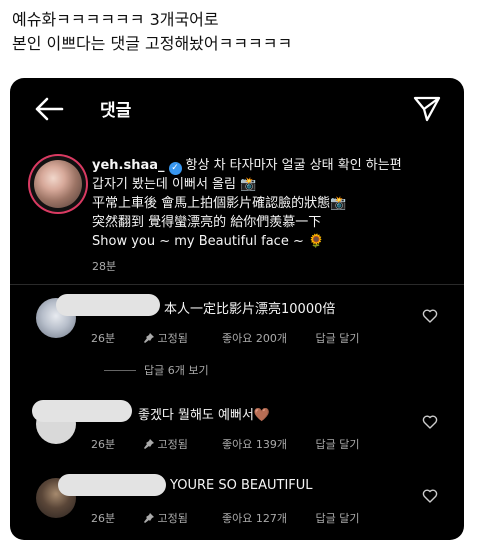  What do you see at coordinates (237, 326) in the screenshot?
I see `reply-item: 本人一定比影片漂亮10000倍 26분 고정됨 좋아요 200개 답글 달기` at bounding box center [237, 326].